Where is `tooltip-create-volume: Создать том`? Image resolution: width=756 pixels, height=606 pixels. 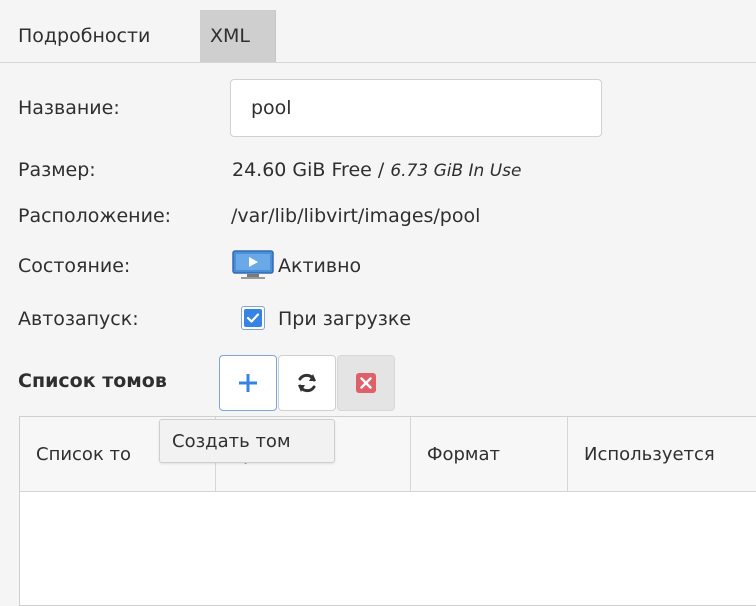 tooltip-create-volume: Создать том is located at coordinates (247, 441).